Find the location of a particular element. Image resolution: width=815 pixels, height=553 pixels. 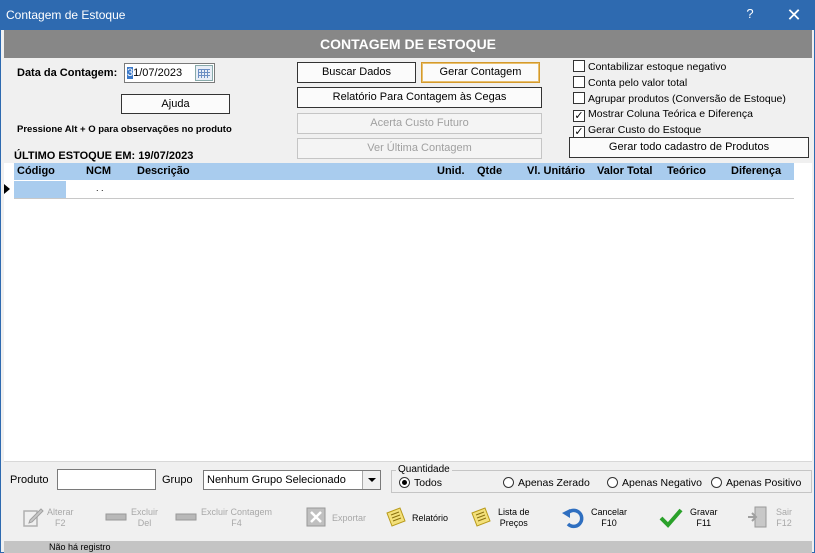

sair-button: Sair F12 is located at coordinates (771, 518).